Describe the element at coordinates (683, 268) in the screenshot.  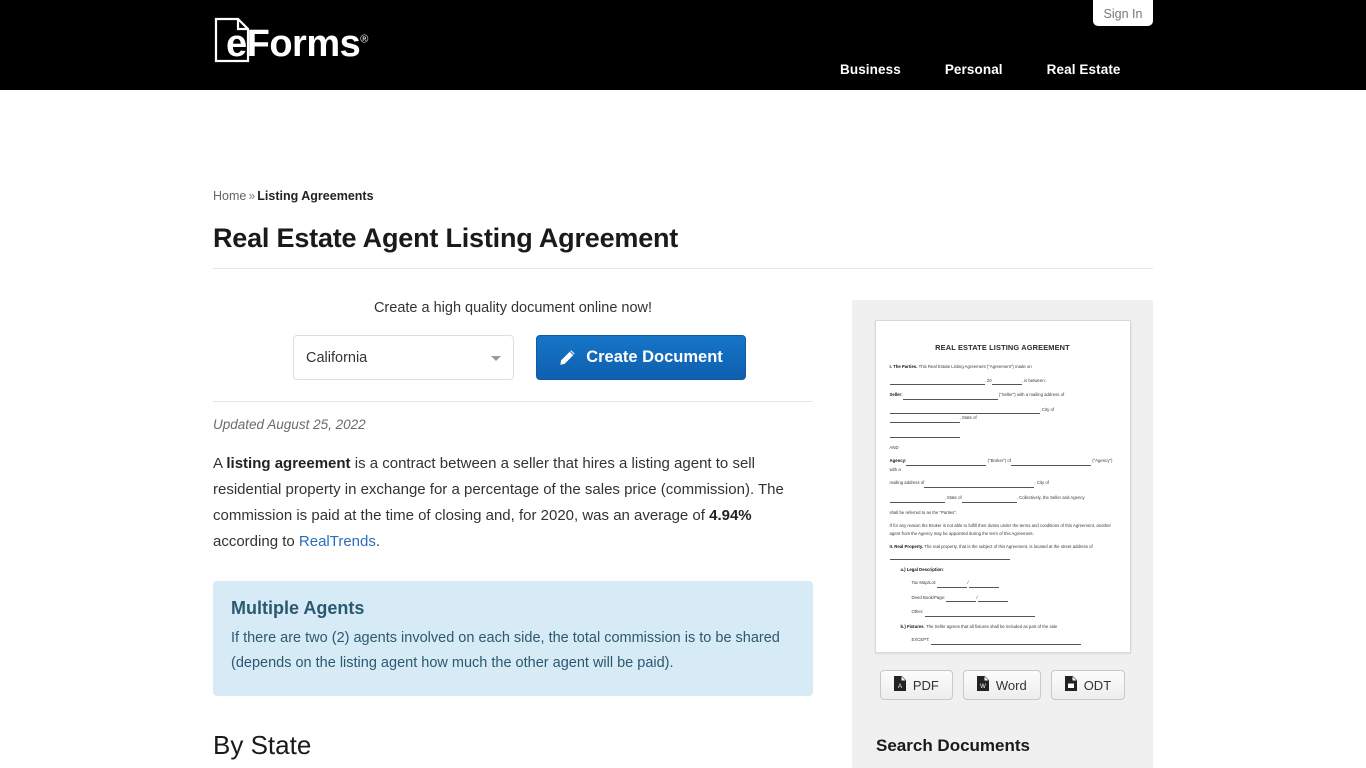
I see `title-divider` at that location.